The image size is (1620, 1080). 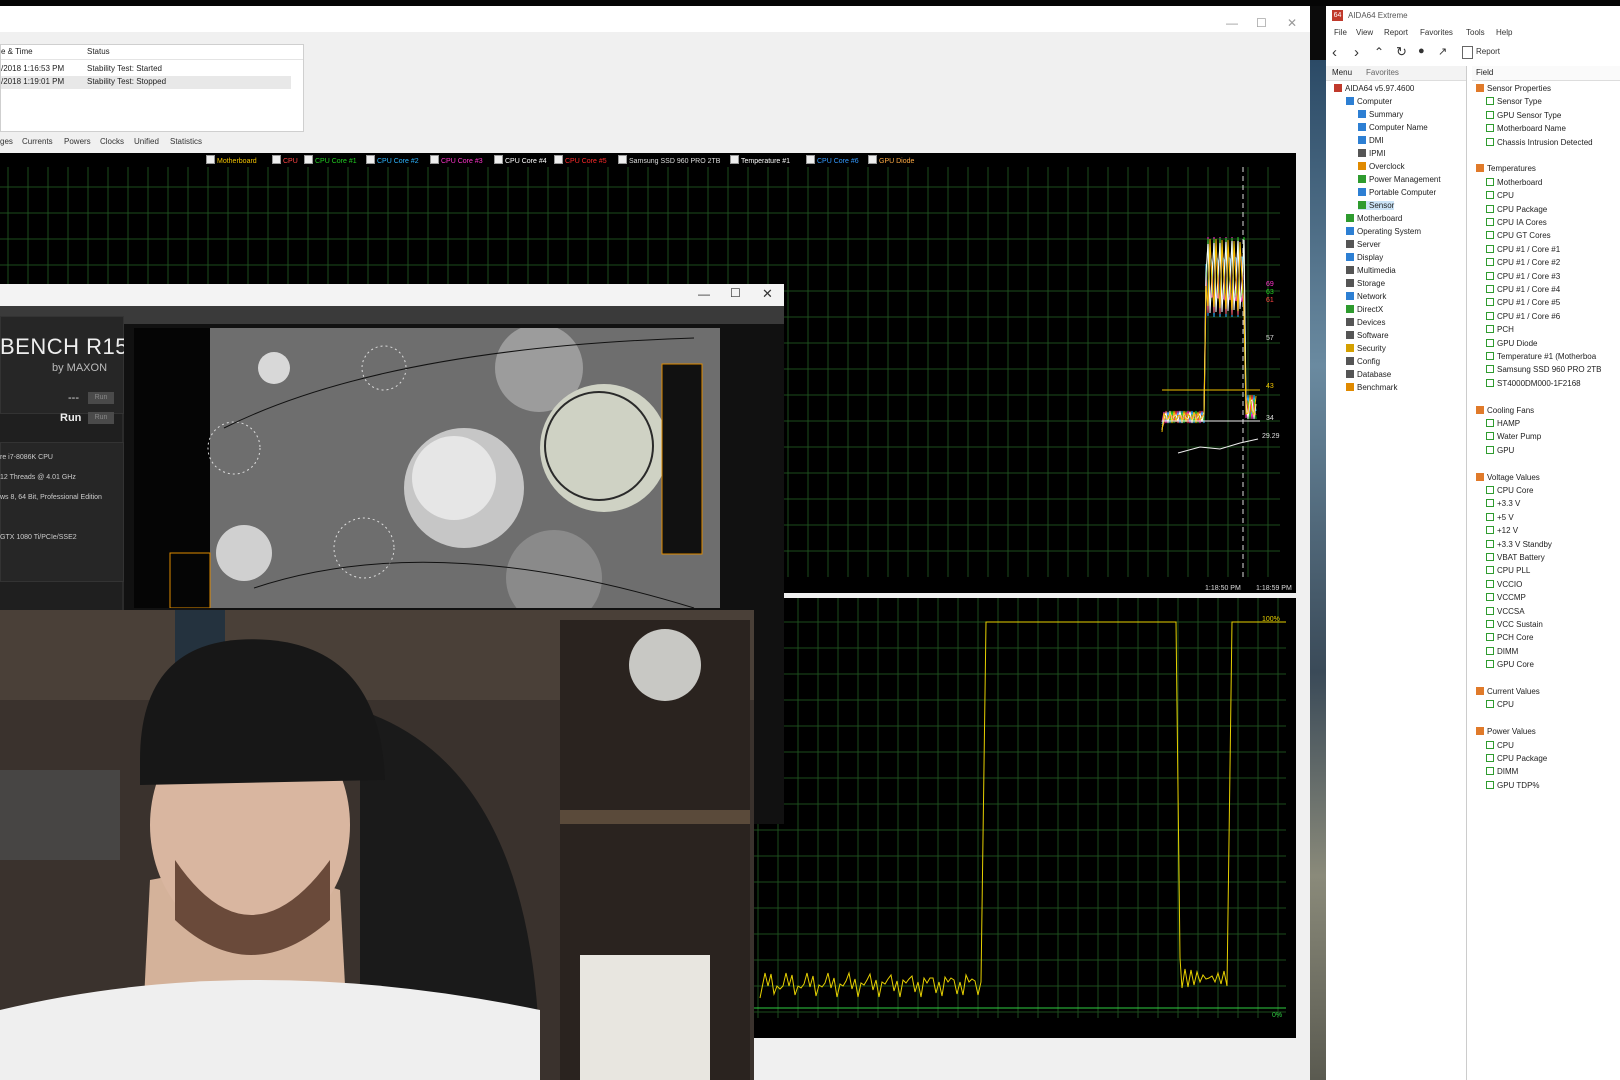 What do you see at coordinates (1380, 114) in the screenshot?
I see `tree-item: Summary` at bounding box center [1380, 114].